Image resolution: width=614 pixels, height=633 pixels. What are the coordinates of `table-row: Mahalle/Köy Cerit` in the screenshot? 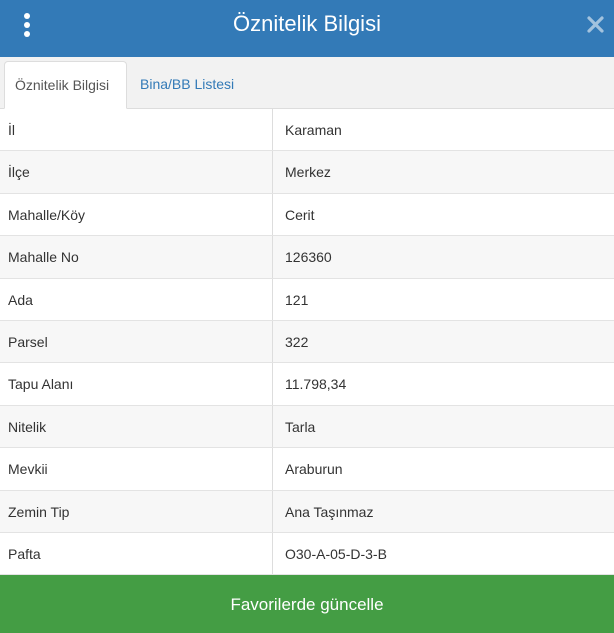 It's located at (307, 215).